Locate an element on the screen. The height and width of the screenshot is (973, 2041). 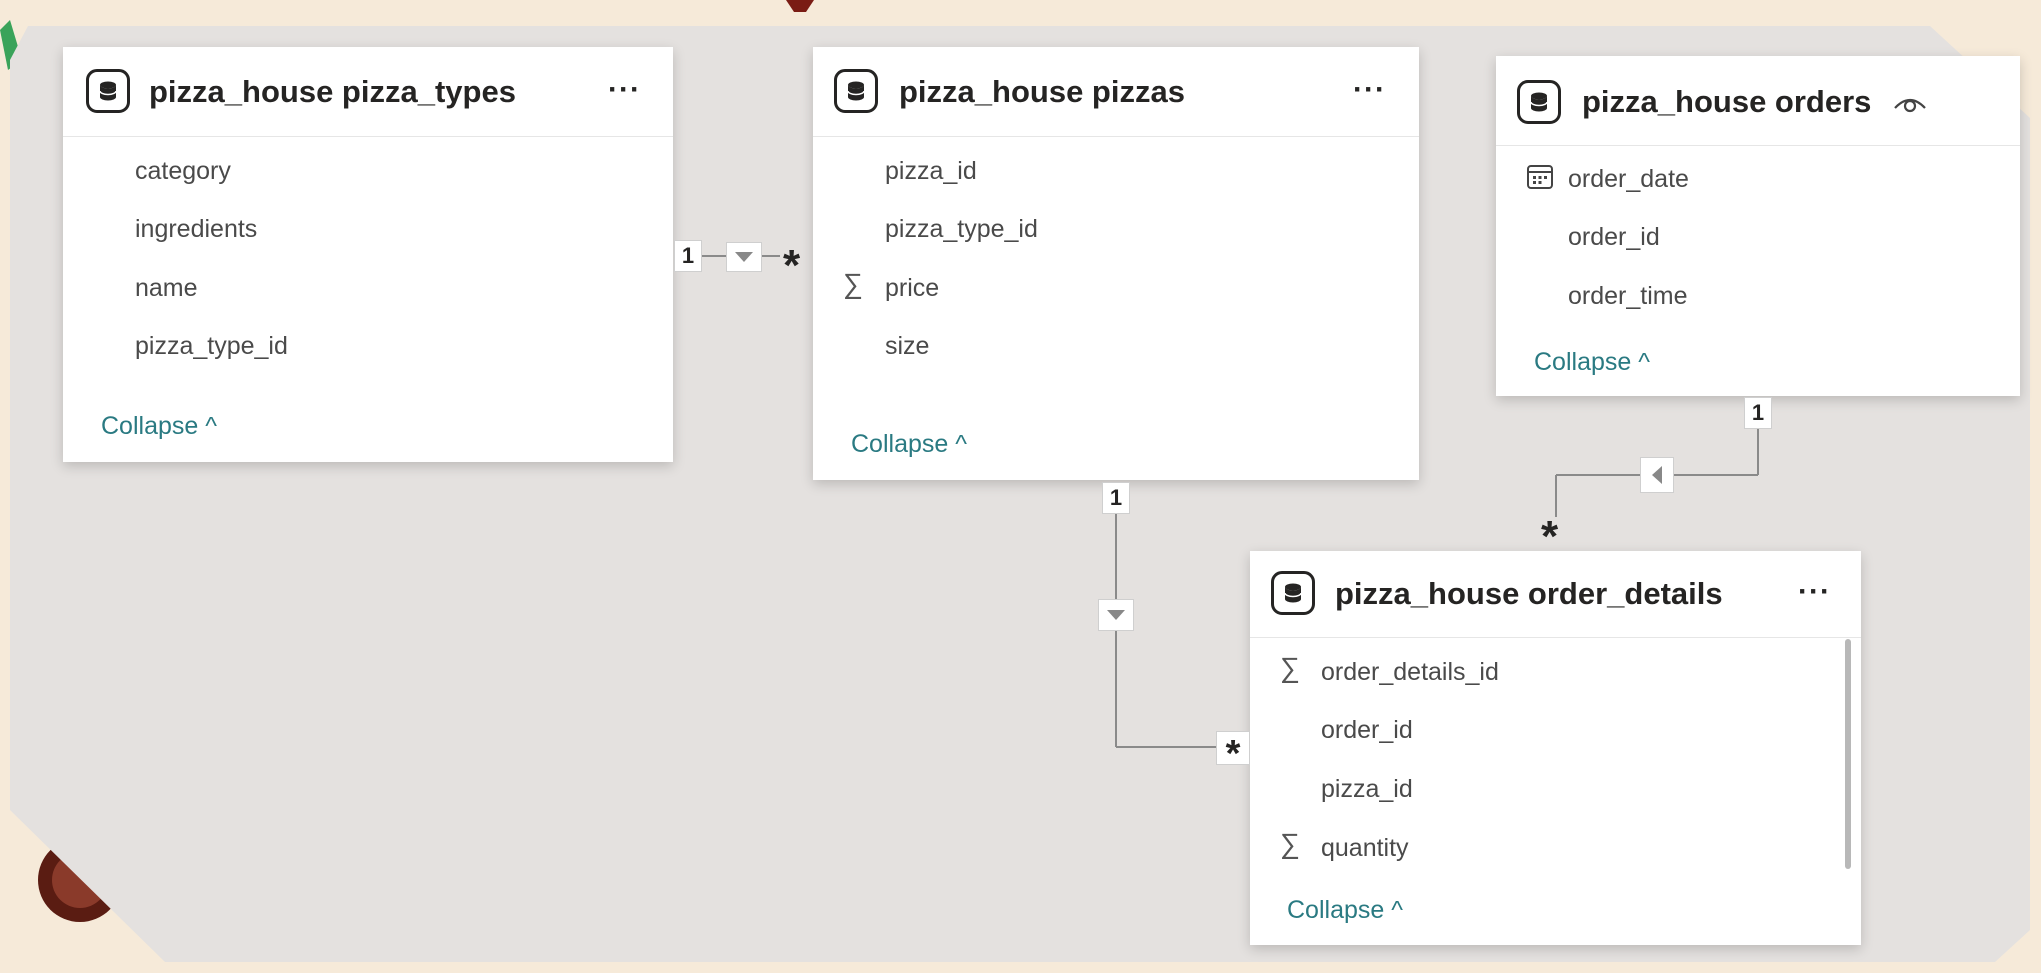
field-quantity: quantity is located at coordinates (1365, 848).